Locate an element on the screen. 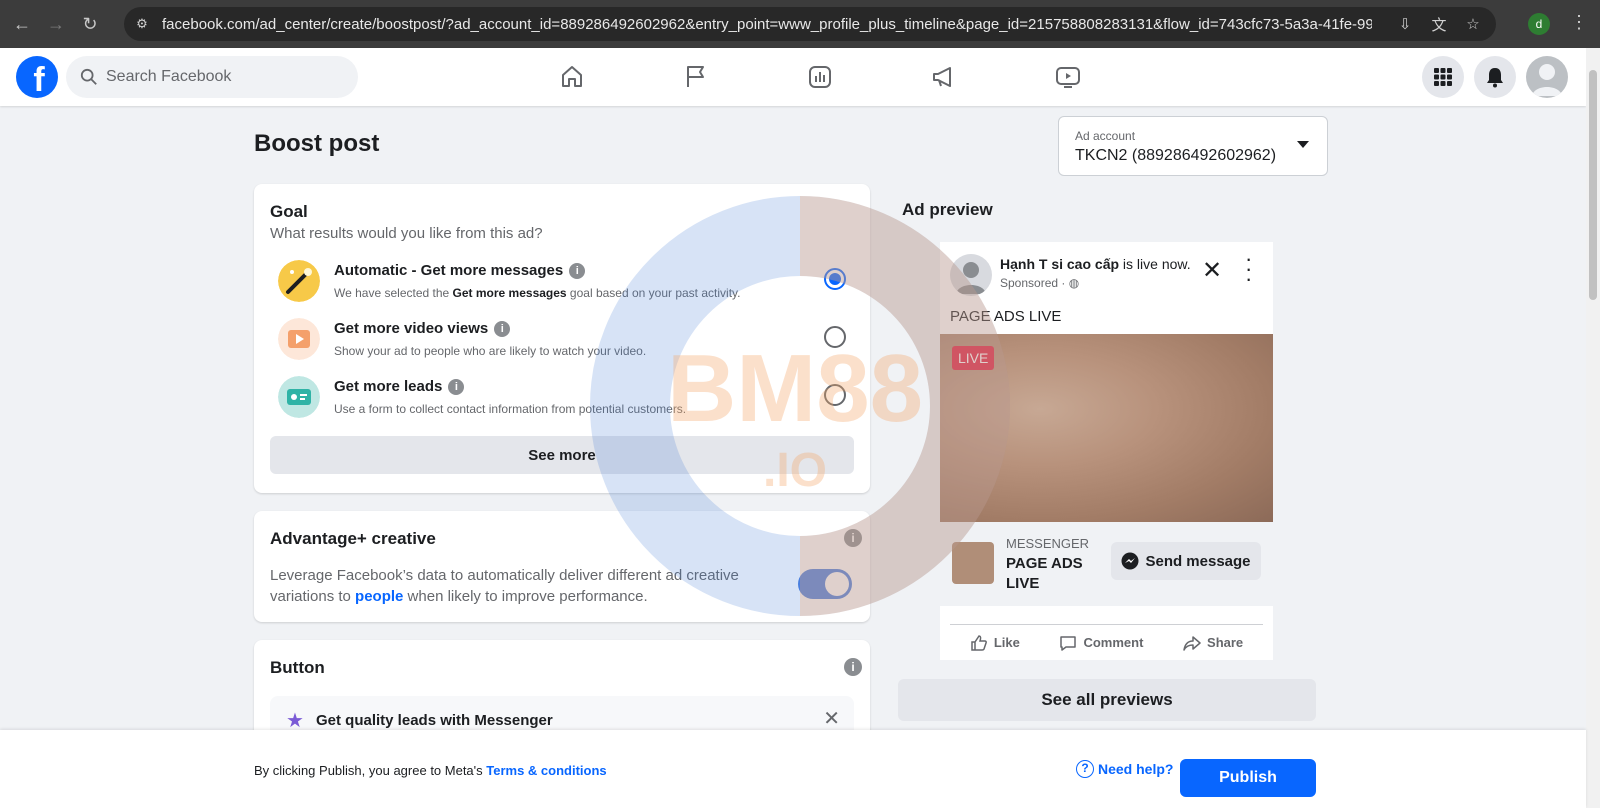 The height and width of the screenshot is (808, 1600). more-options-icon: · · · is located at coordinates (1249, 269).